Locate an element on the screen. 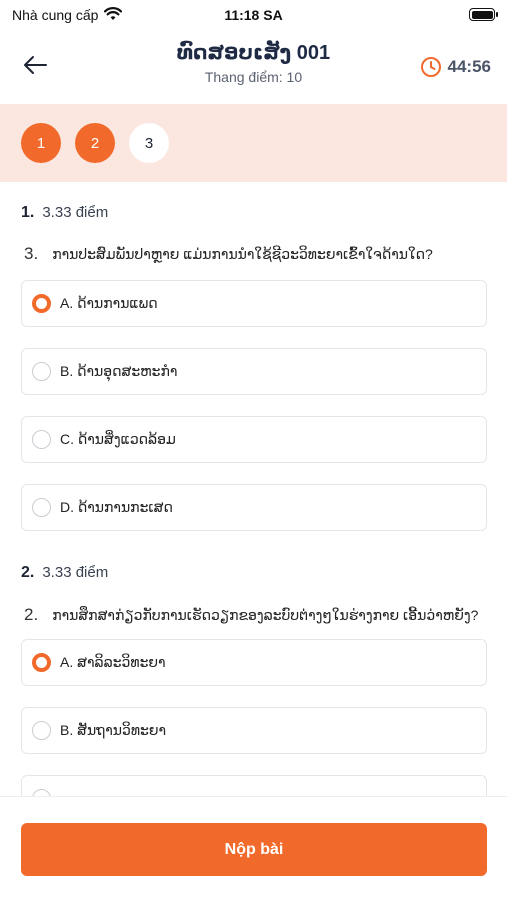 The height and width of the screenshot is (900, 507). carrier-label: Nhà cung cấp is located at coordinates (55, 15).